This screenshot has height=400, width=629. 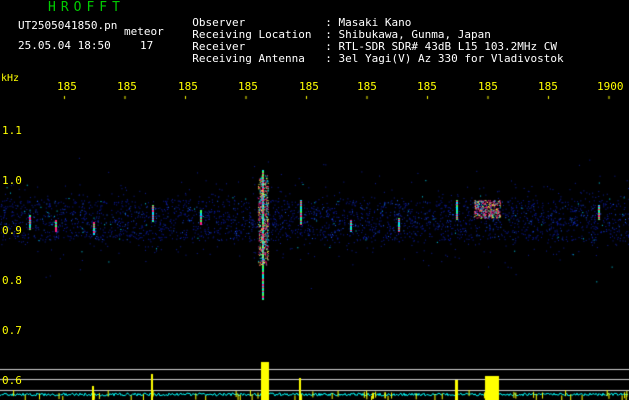 What do you see at coordinates (248, 58) in the screenshot?
I see `info-label: Receiving Antenna` at bounding box center [248, 58].